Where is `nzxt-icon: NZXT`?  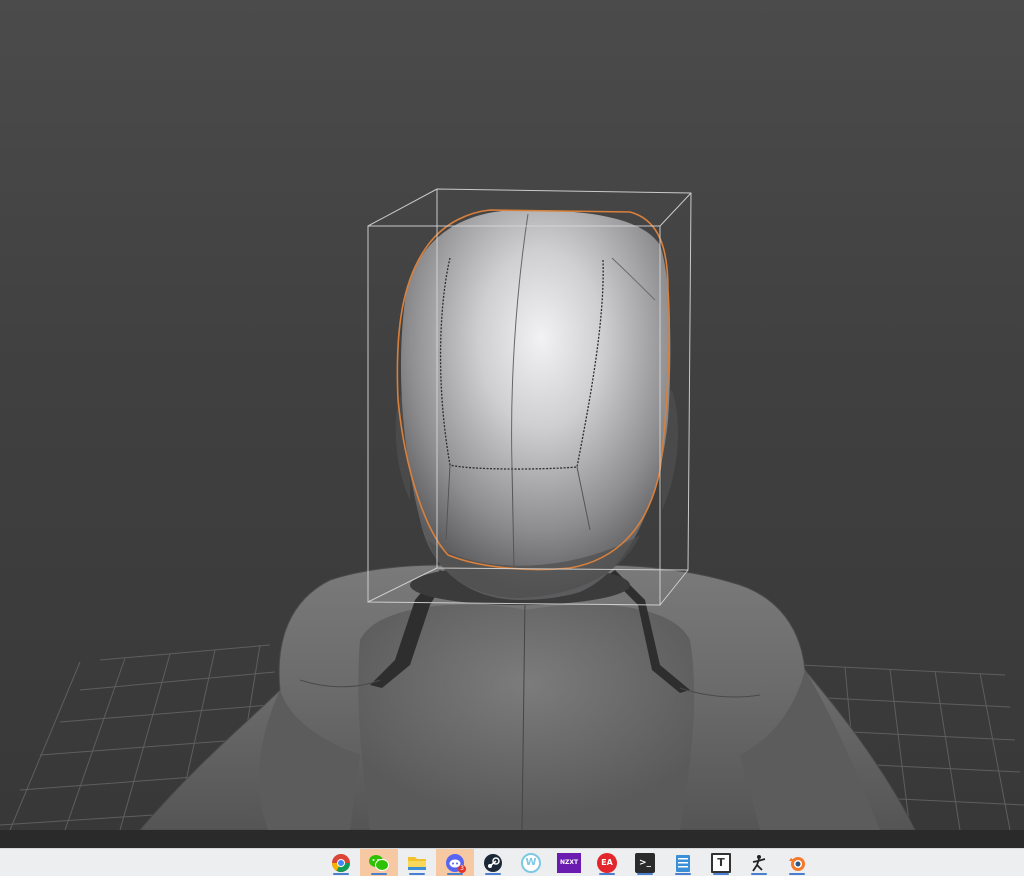
nzxt-icon: NZXT is located at coordinates (569, 862).